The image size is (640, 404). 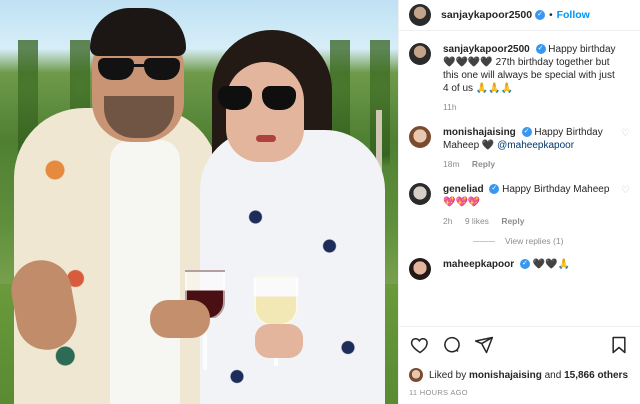 I want to click on view-replies-label: View replies (1), so click(x=534, y=241).